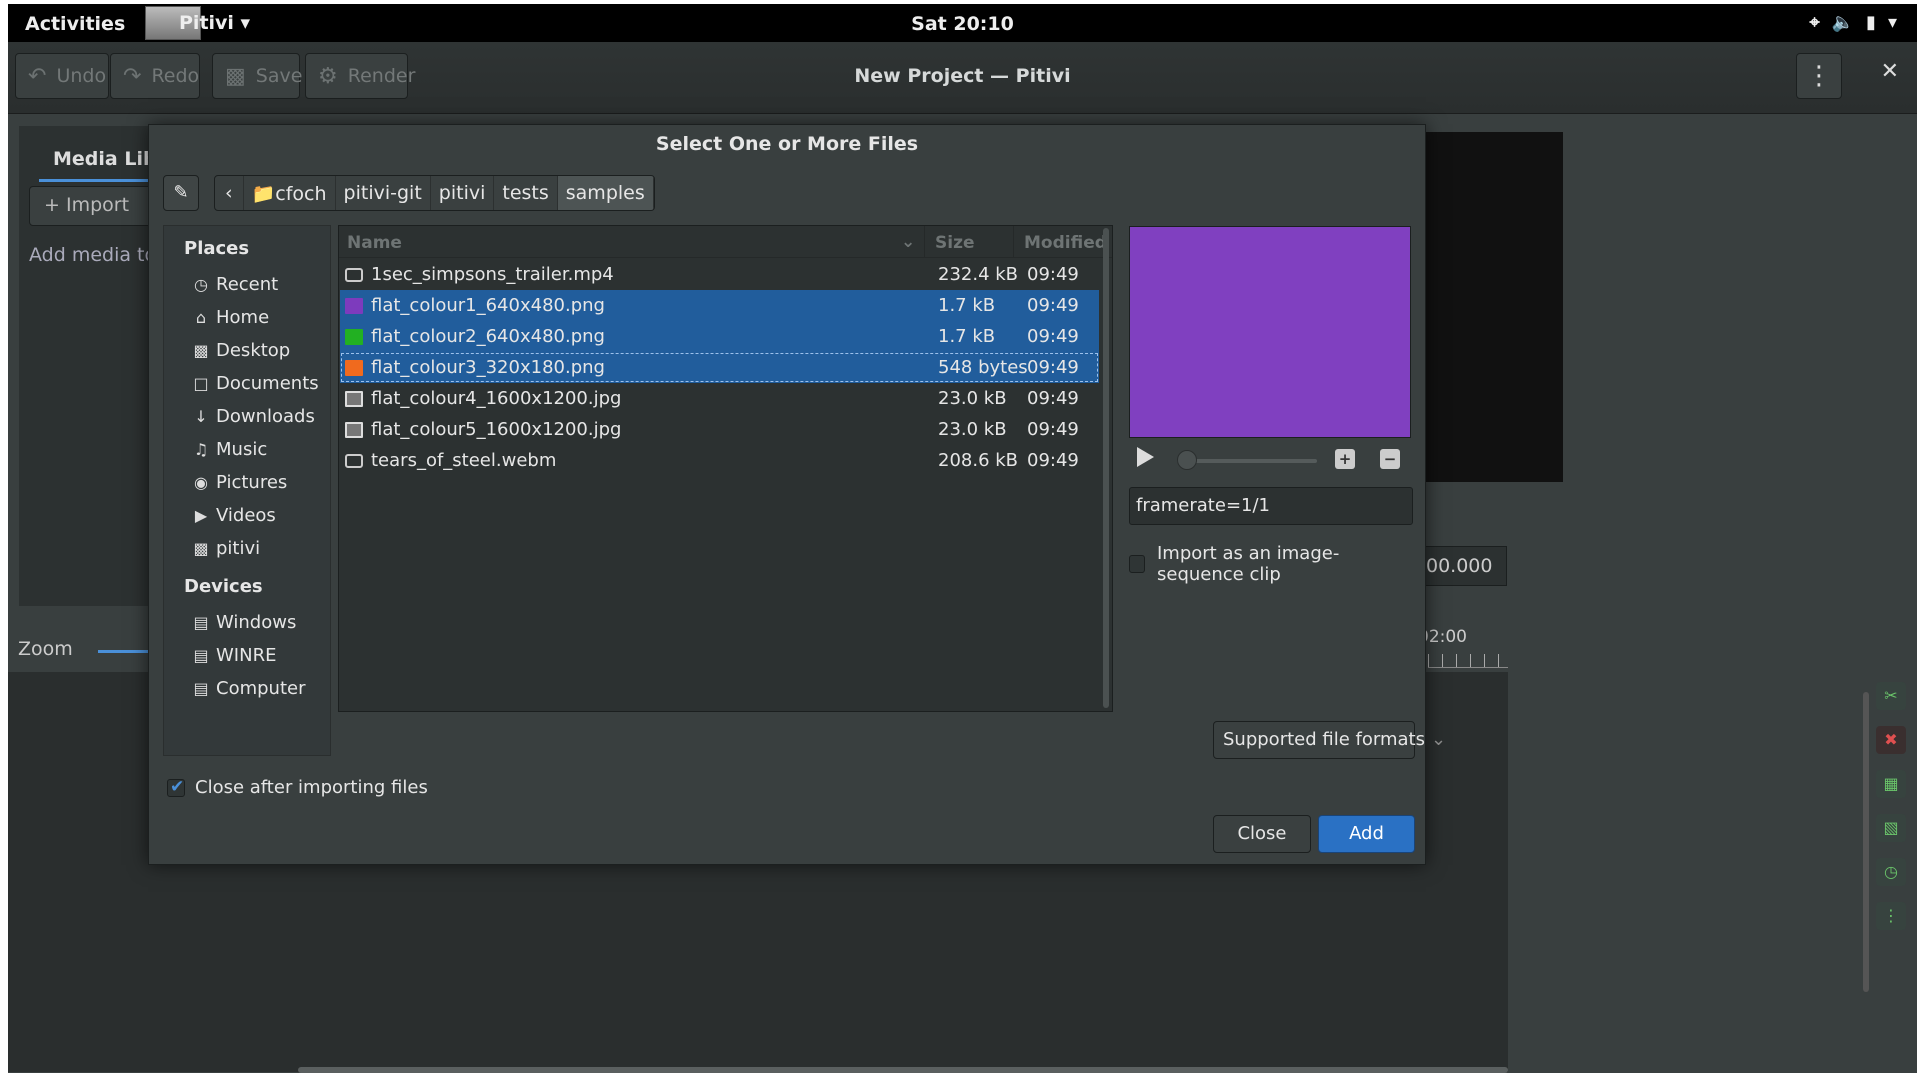 This screenshot has height=1073, width=1917. I want to click on table-row: tears_of_steel.webm 208.6 kB 09:49, so click(719, 460).